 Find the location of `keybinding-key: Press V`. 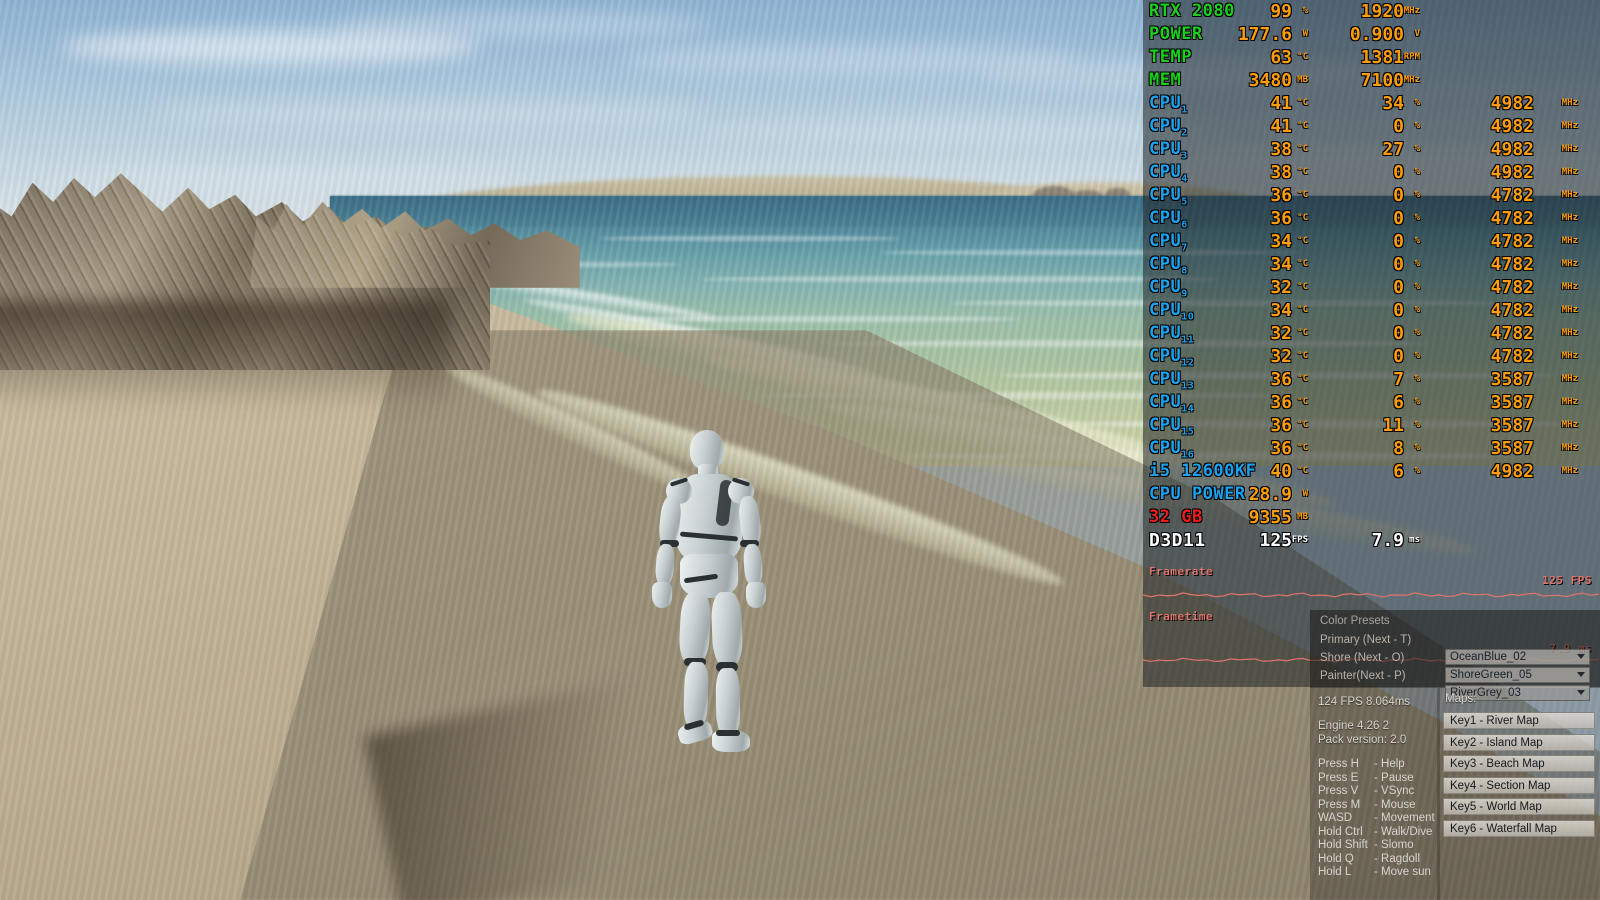

keybinding-key: Press V is located at coordinates (1338, 791).